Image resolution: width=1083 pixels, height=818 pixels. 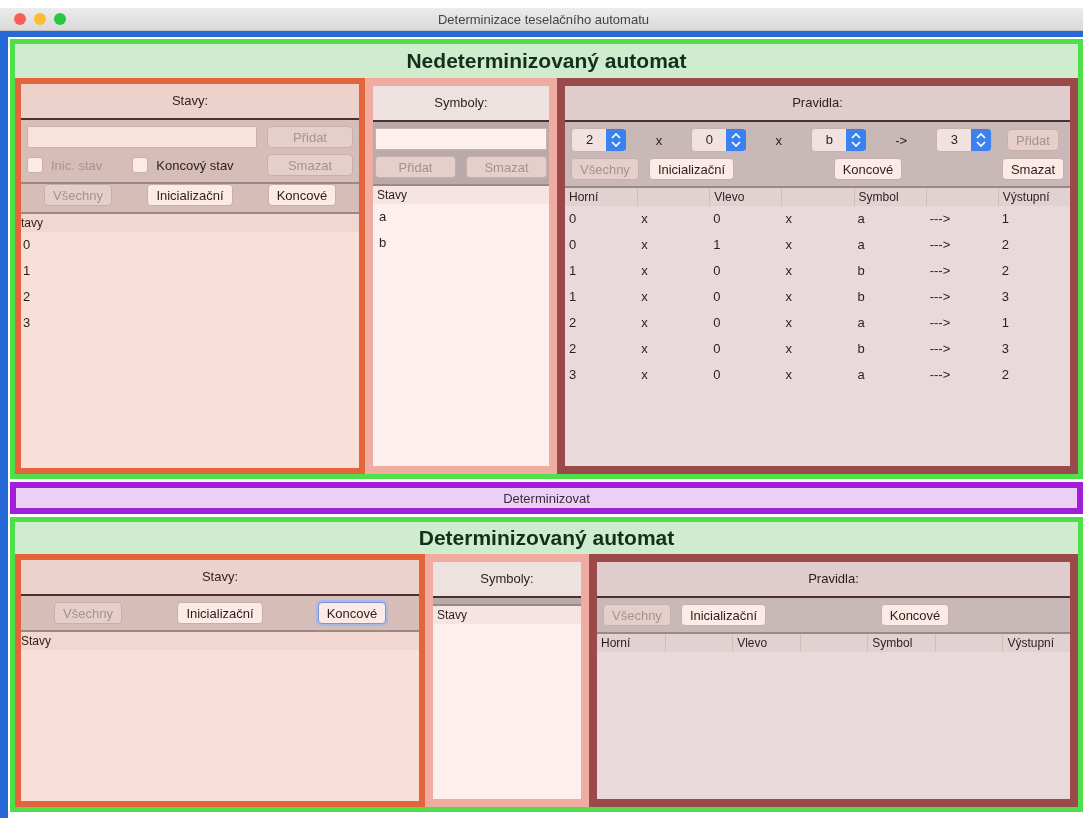 I want to click on minimize-icon, so click(x=40, y=19).